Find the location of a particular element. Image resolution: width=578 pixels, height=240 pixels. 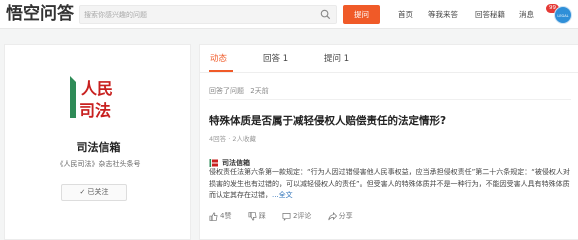

nav-answer-tips: 回答秘籍 is located at coordinates (490, 14).